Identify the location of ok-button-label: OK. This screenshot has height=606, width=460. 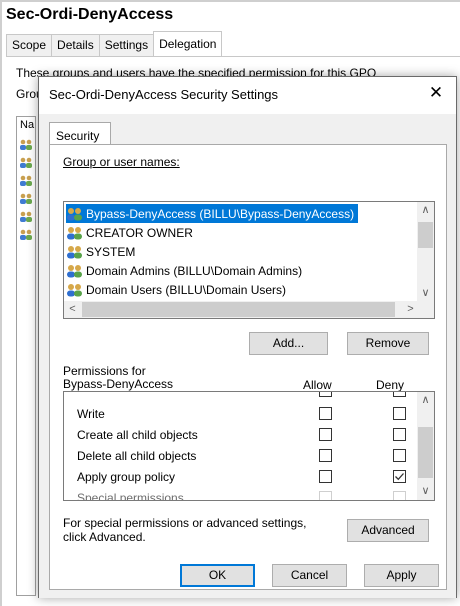
(217, 575).